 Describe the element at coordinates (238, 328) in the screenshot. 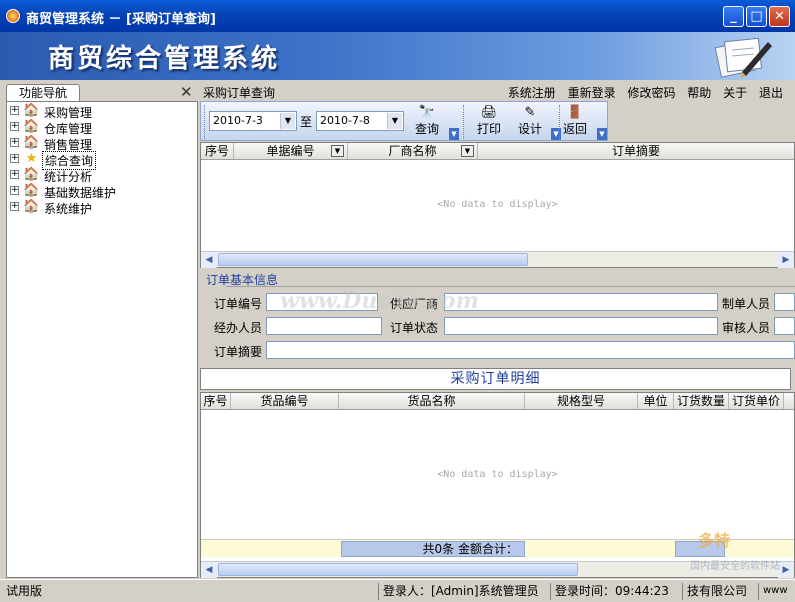

I see `handler-label: 经办人员` at that location.